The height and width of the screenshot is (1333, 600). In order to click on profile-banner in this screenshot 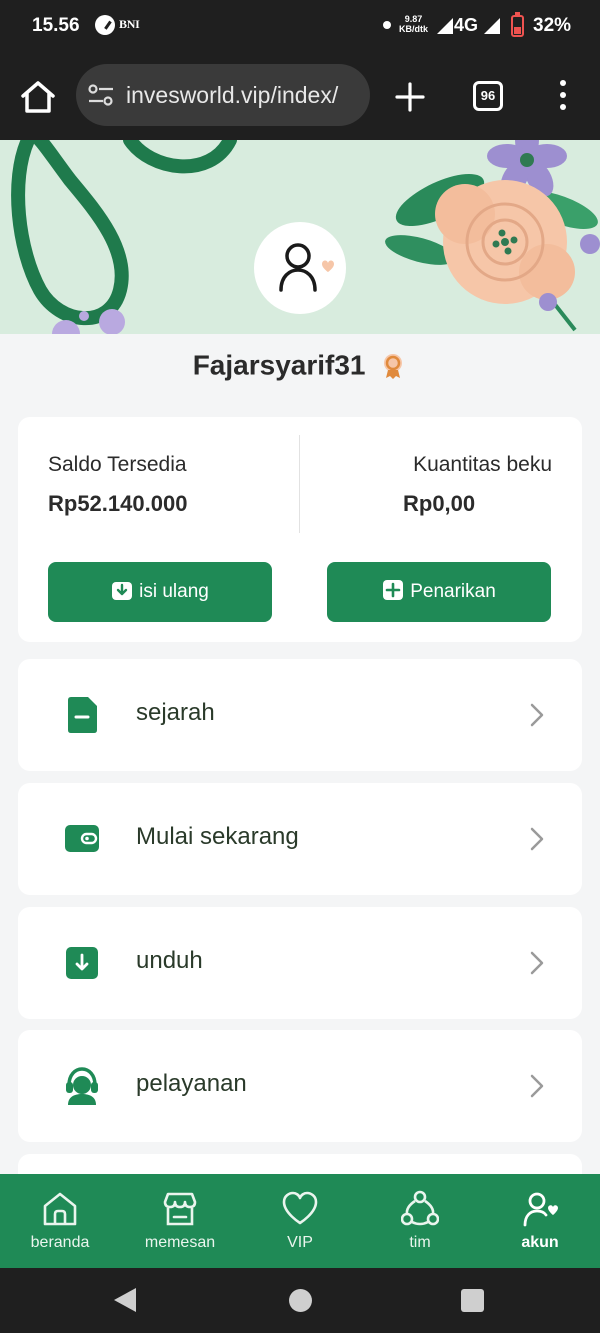, I will do `click(300, 237)`.